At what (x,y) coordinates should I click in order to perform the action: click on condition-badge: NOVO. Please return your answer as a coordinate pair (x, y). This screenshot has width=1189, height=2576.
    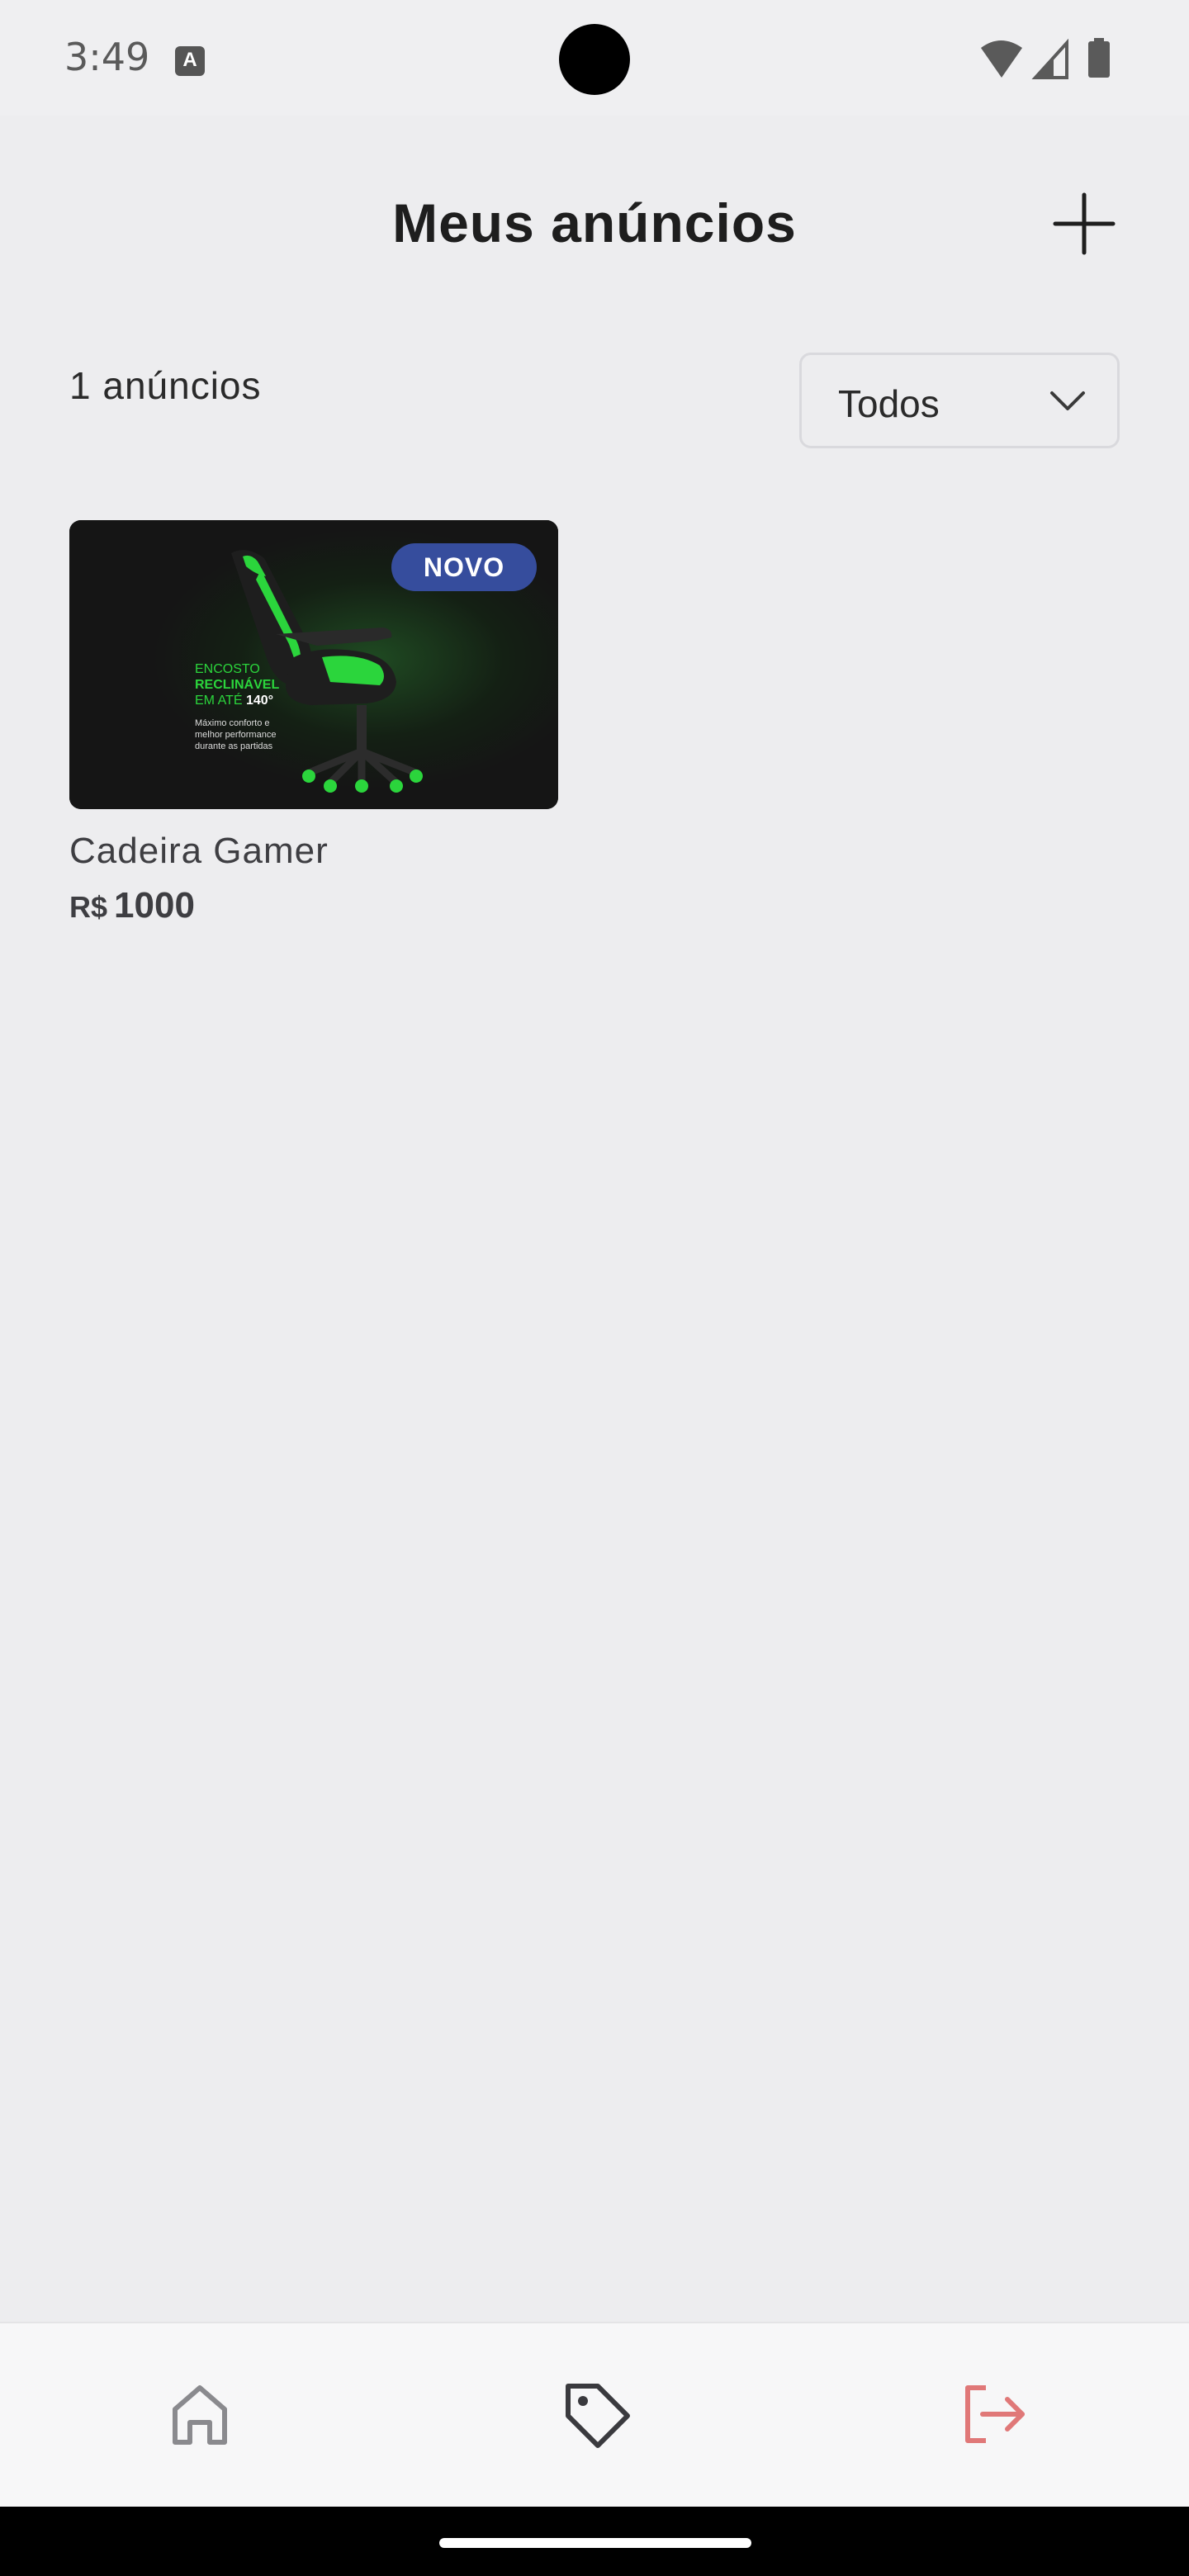
    Looking at the image, I should click on (464, 567).